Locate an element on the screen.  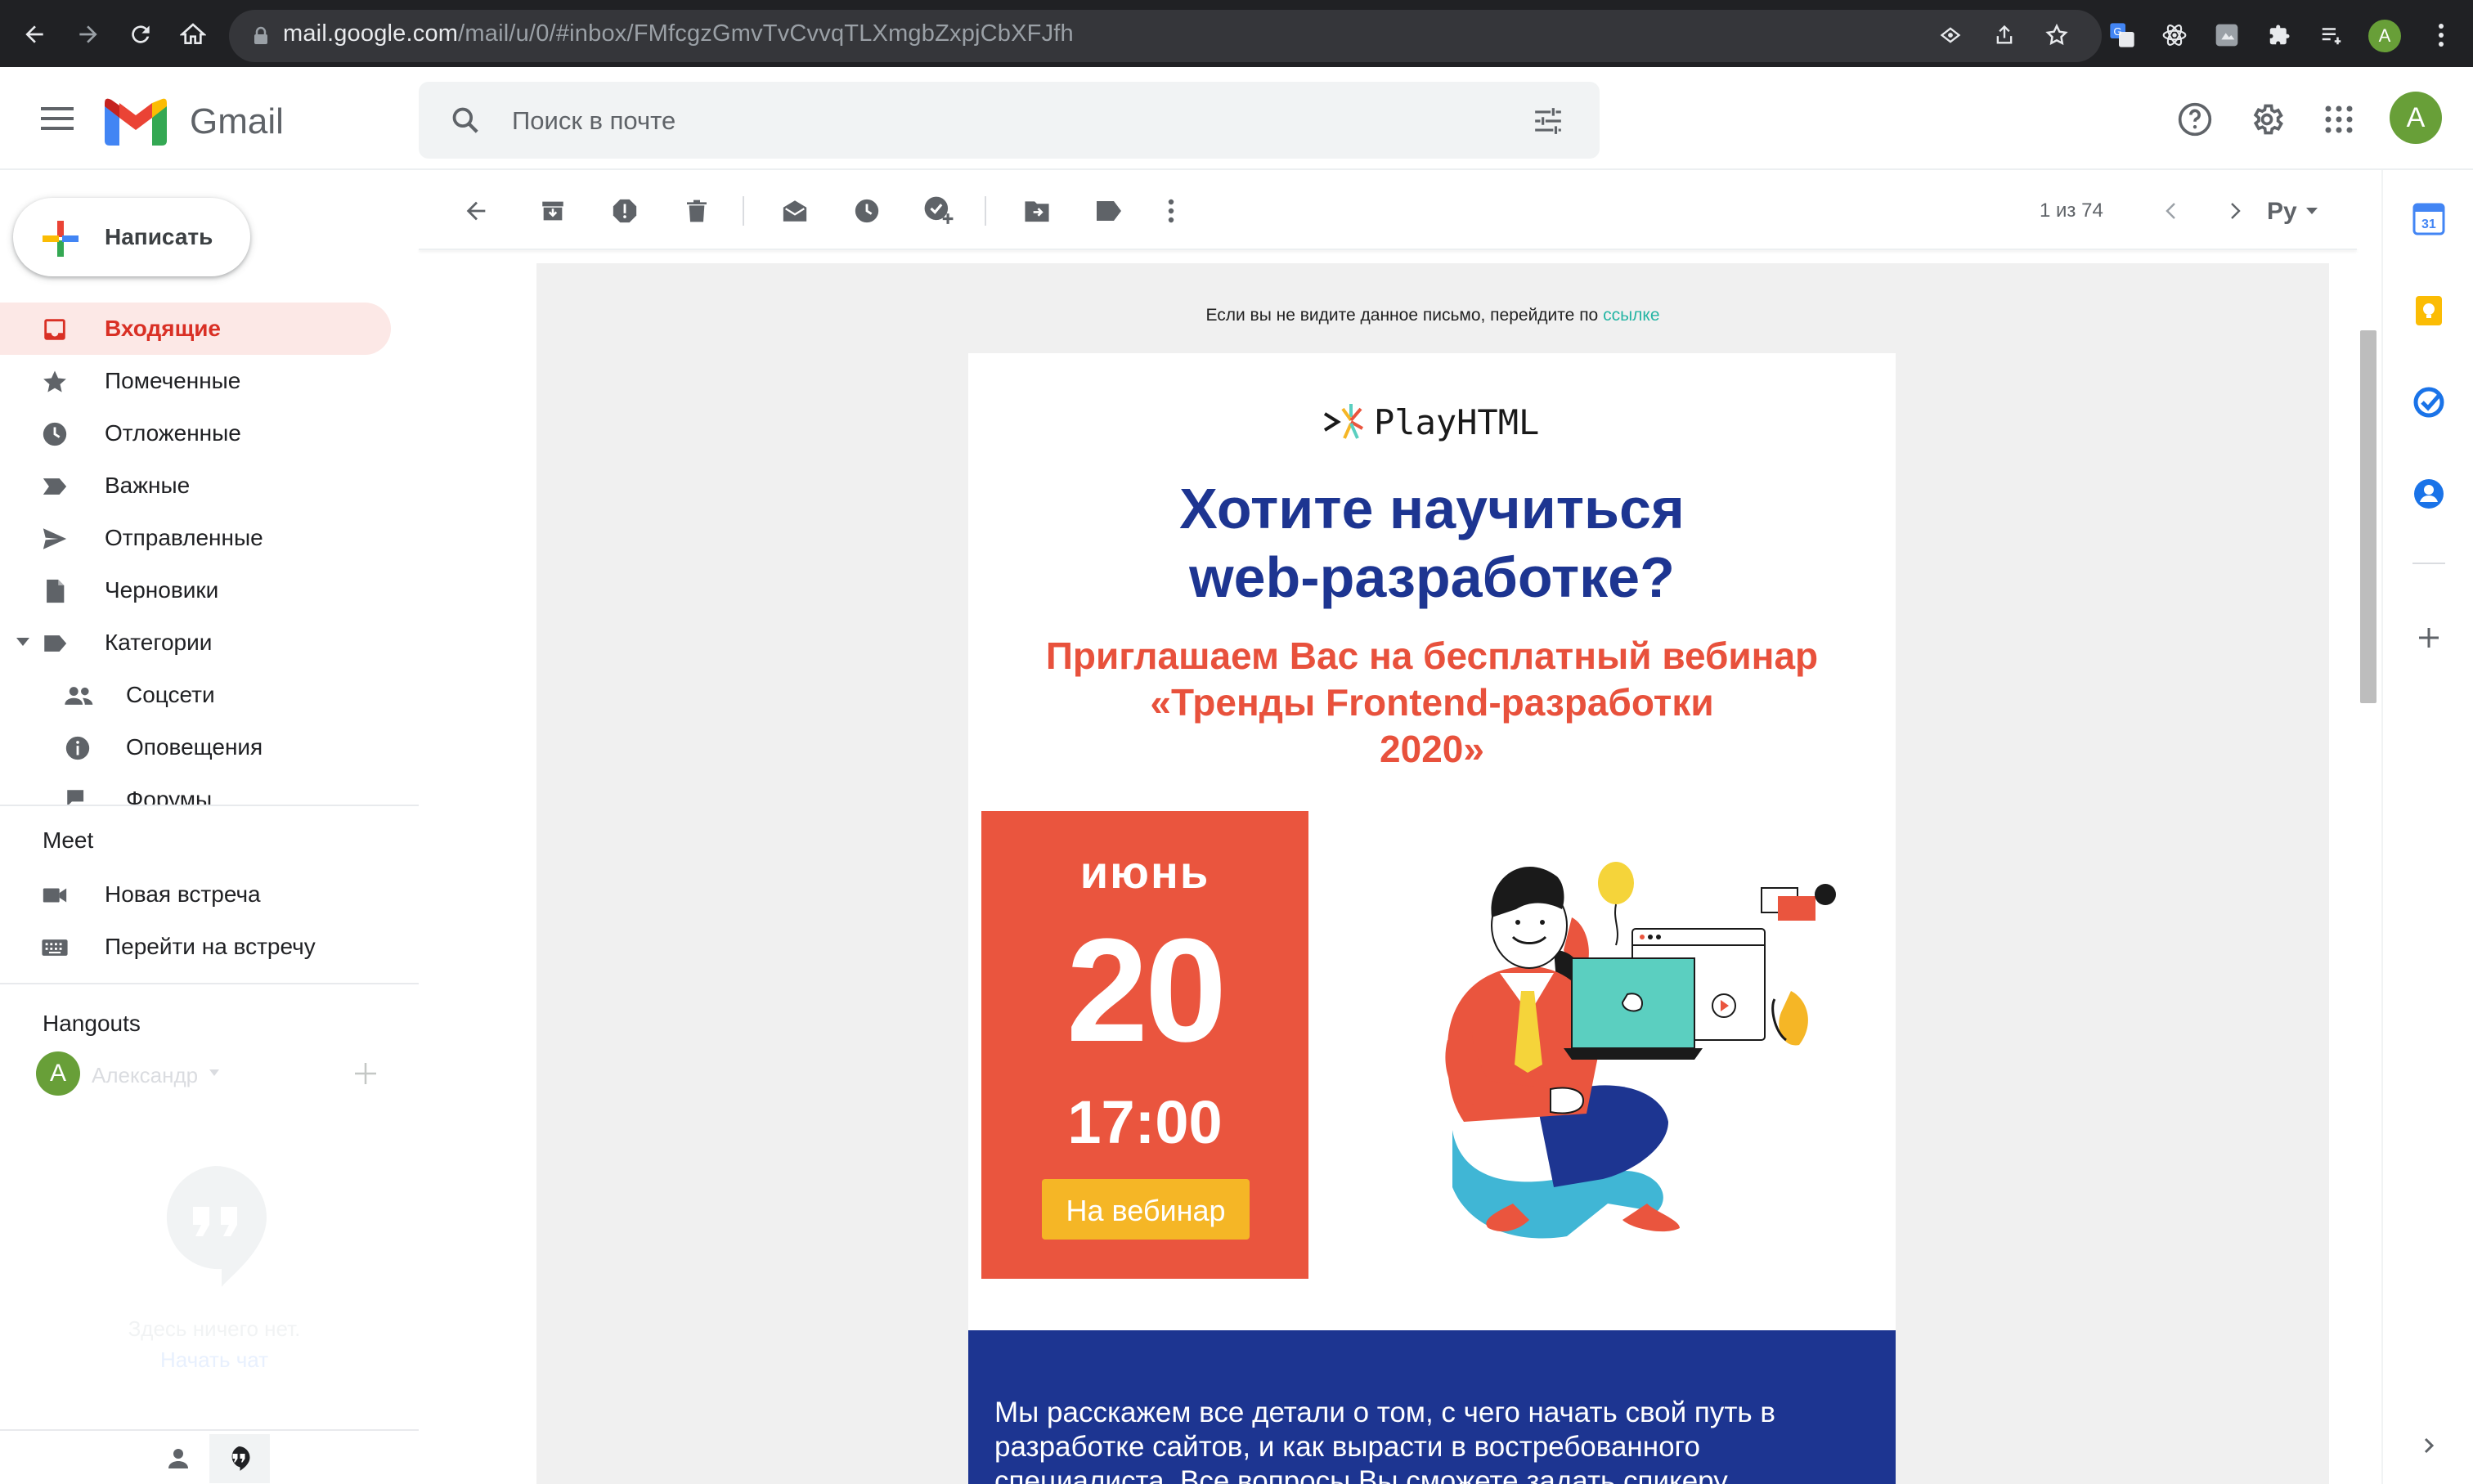
view-online-link: ссылке is located at coordinates (1631, 315).